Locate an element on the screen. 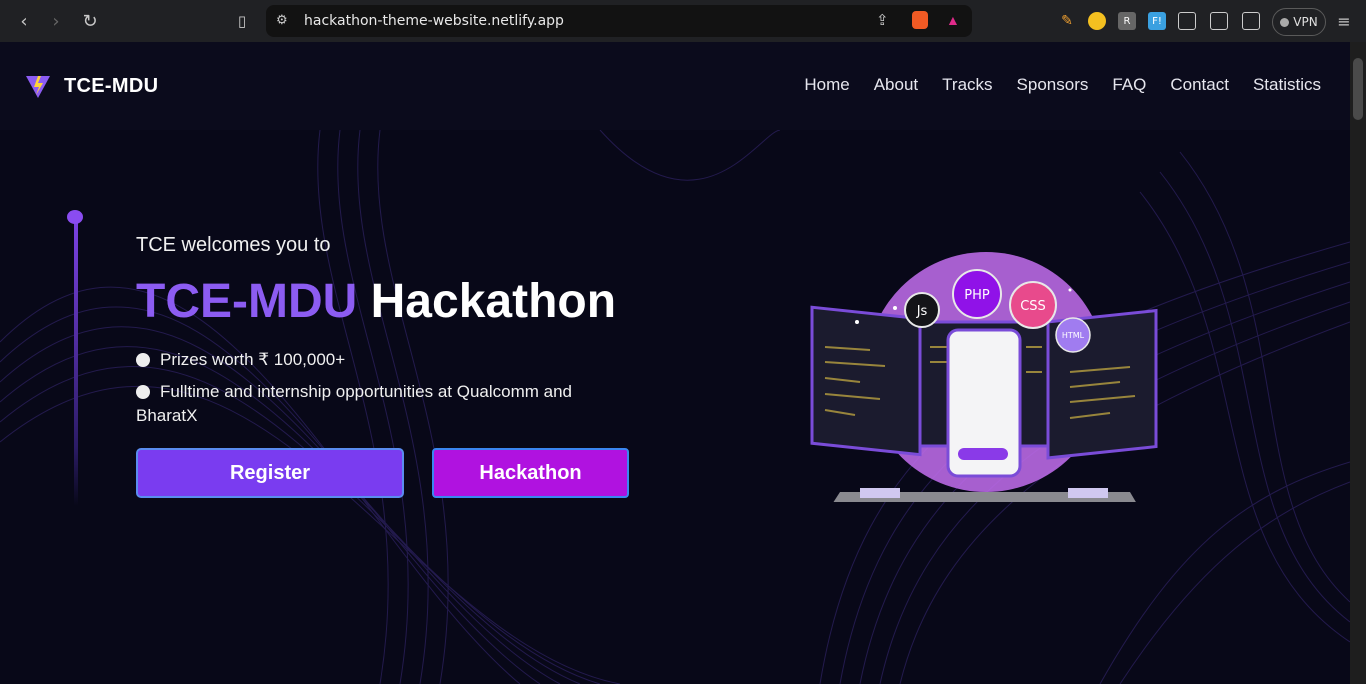  hackathon-button: Hackathon is located at coordinates (530, 473).